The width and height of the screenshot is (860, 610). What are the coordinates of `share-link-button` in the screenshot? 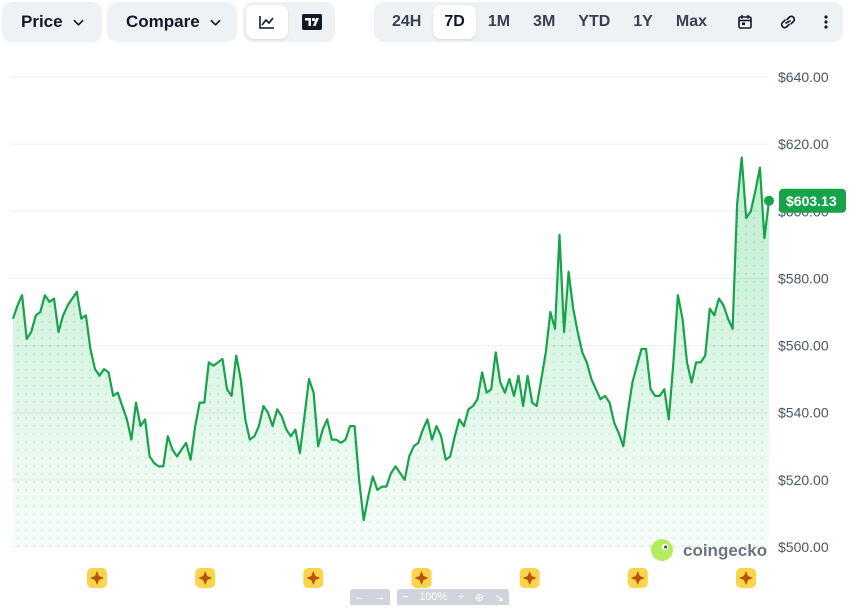 It's located at (788, 22).